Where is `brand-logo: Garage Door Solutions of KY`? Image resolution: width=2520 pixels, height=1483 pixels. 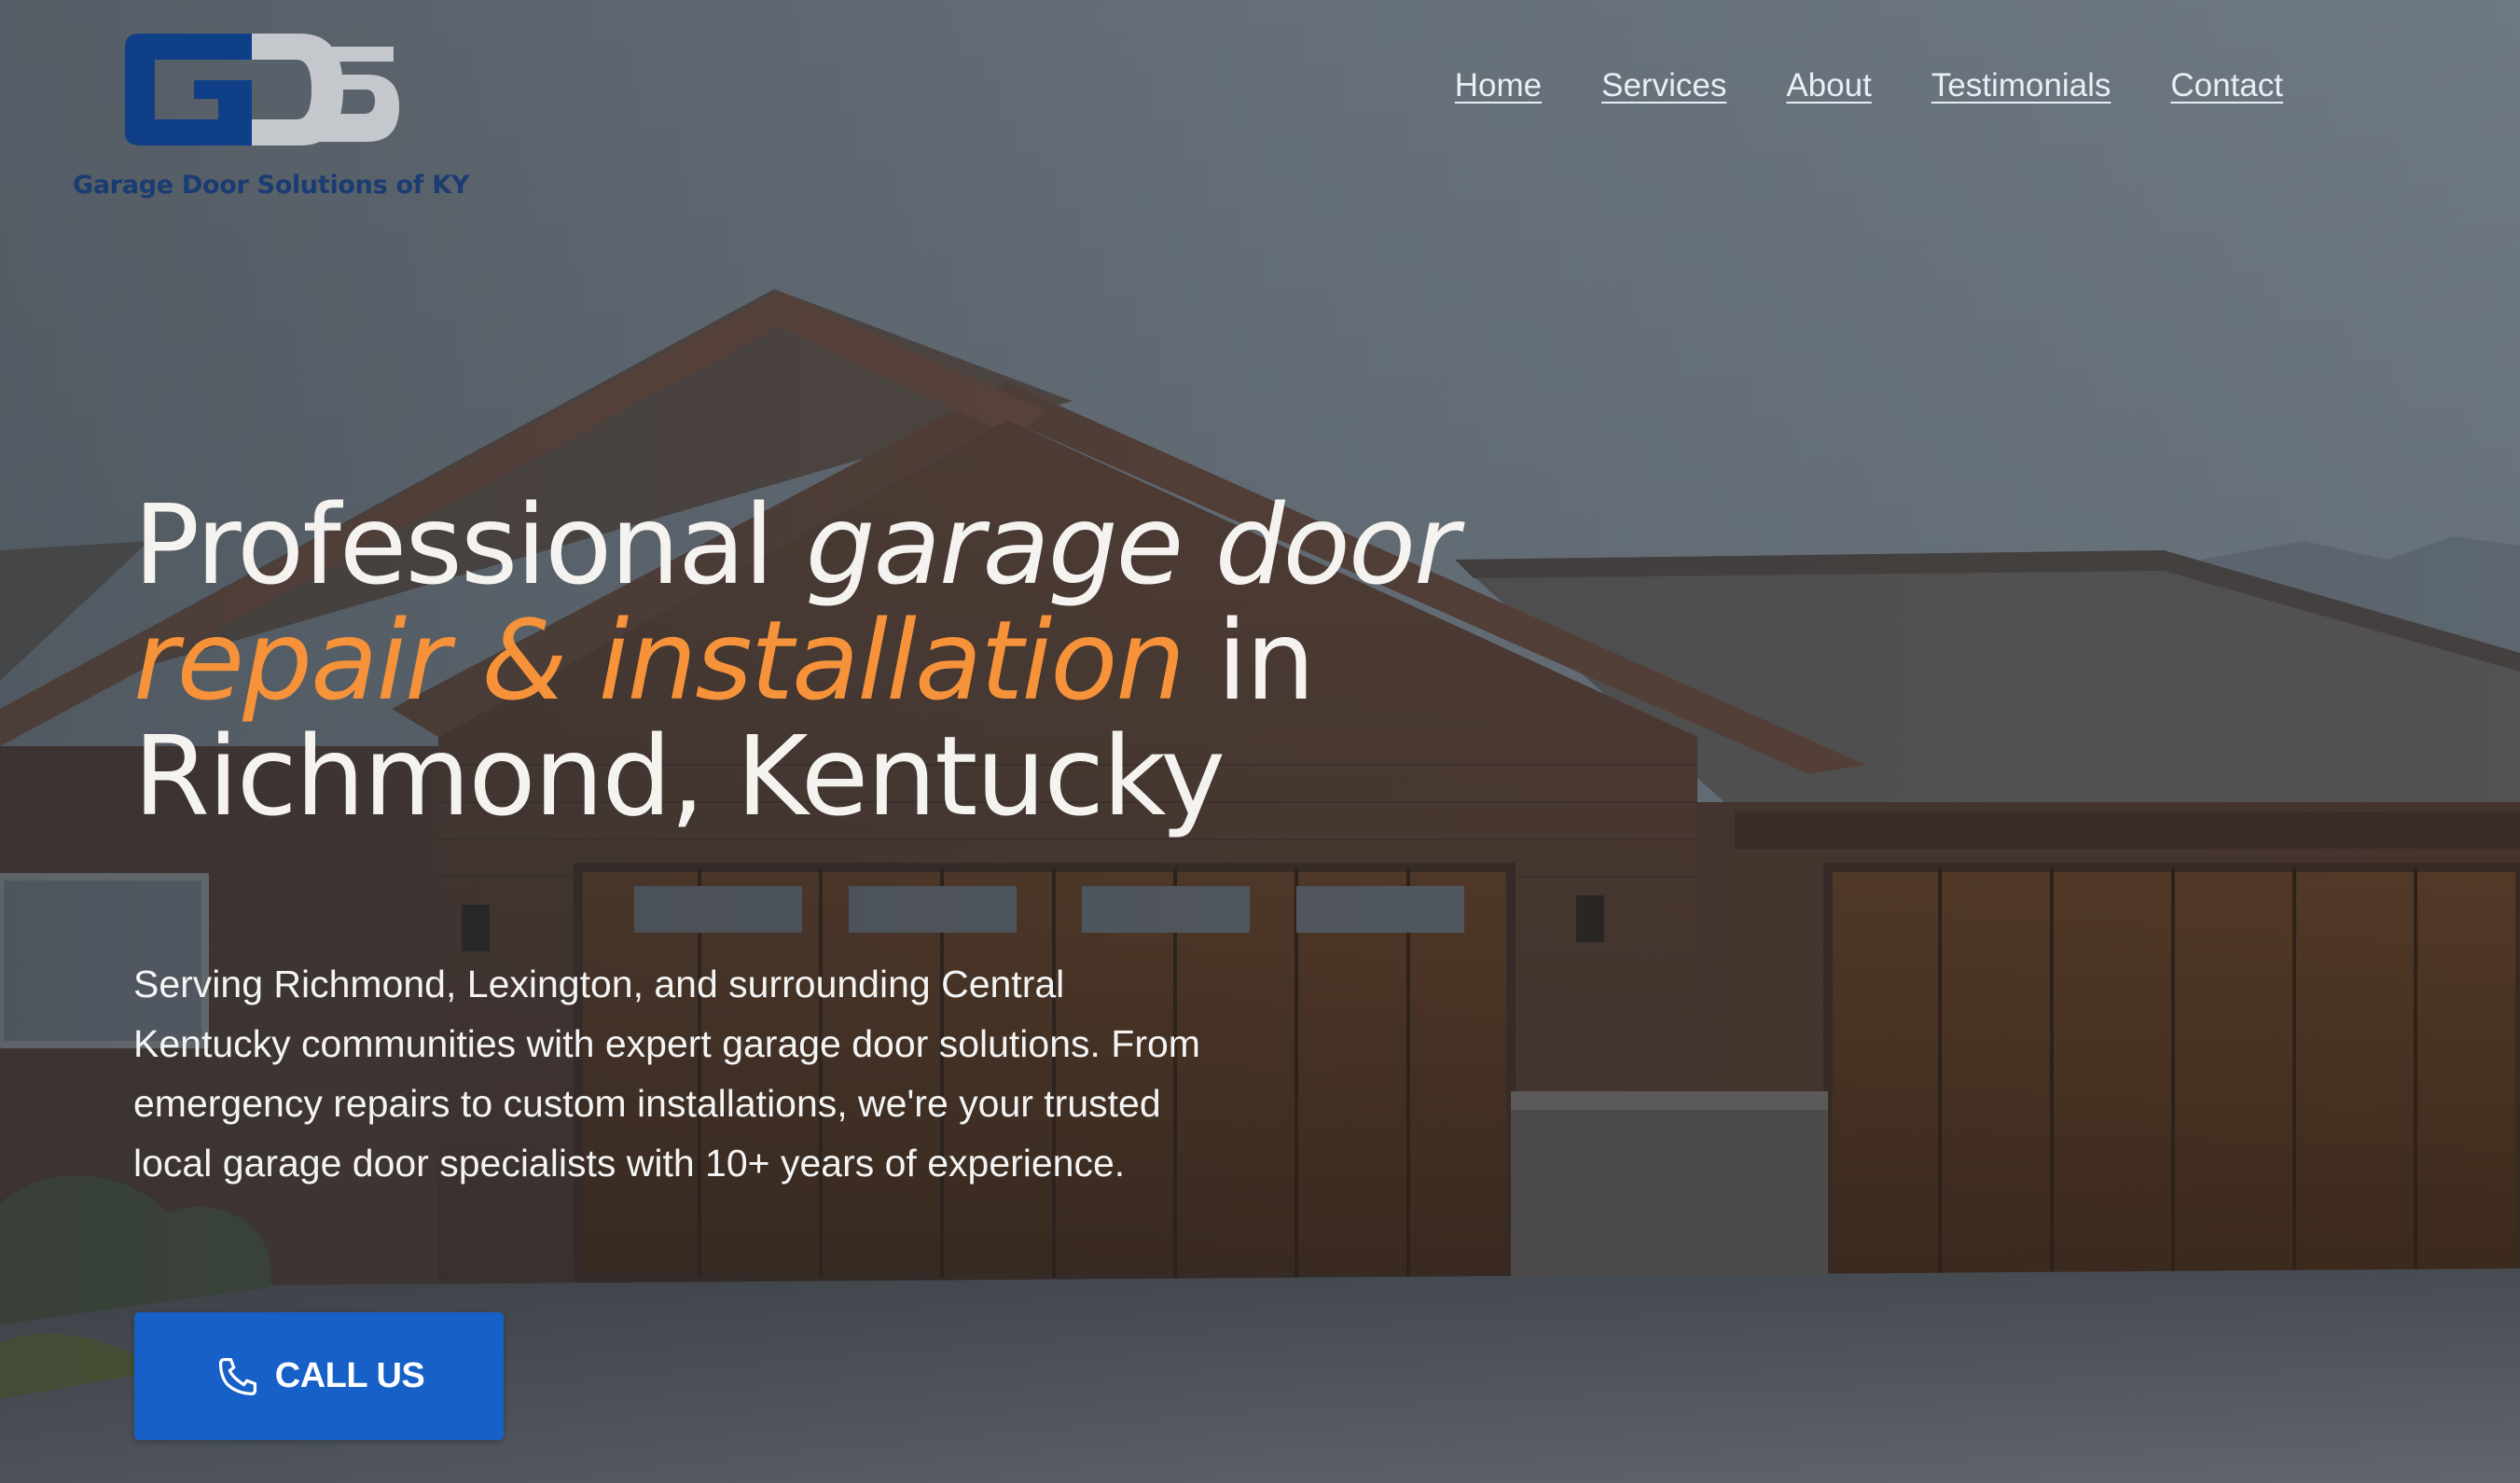 brand-logo: Garage Door Solutions of KY is located at coordinates (271, 116).